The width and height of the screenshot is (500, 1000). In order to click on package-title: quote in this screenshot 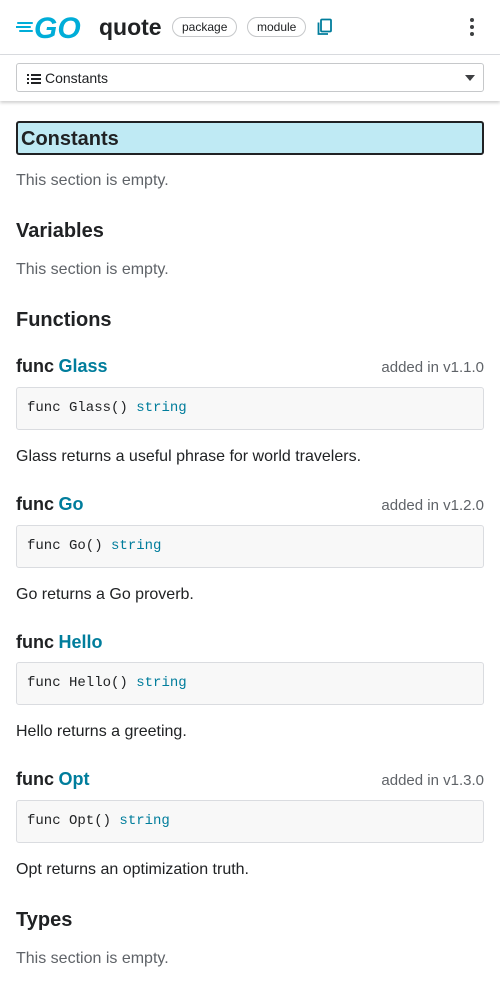, I will do `click(130, 27)`.